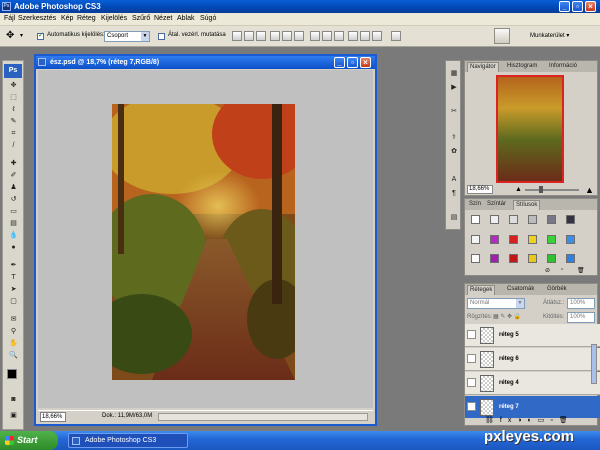 The width and height of the screenshot is (600, 450). Describe the element at coordinates (13, 133) in the screenshot. I see `crop-tool-icon: ⌗` at that location.